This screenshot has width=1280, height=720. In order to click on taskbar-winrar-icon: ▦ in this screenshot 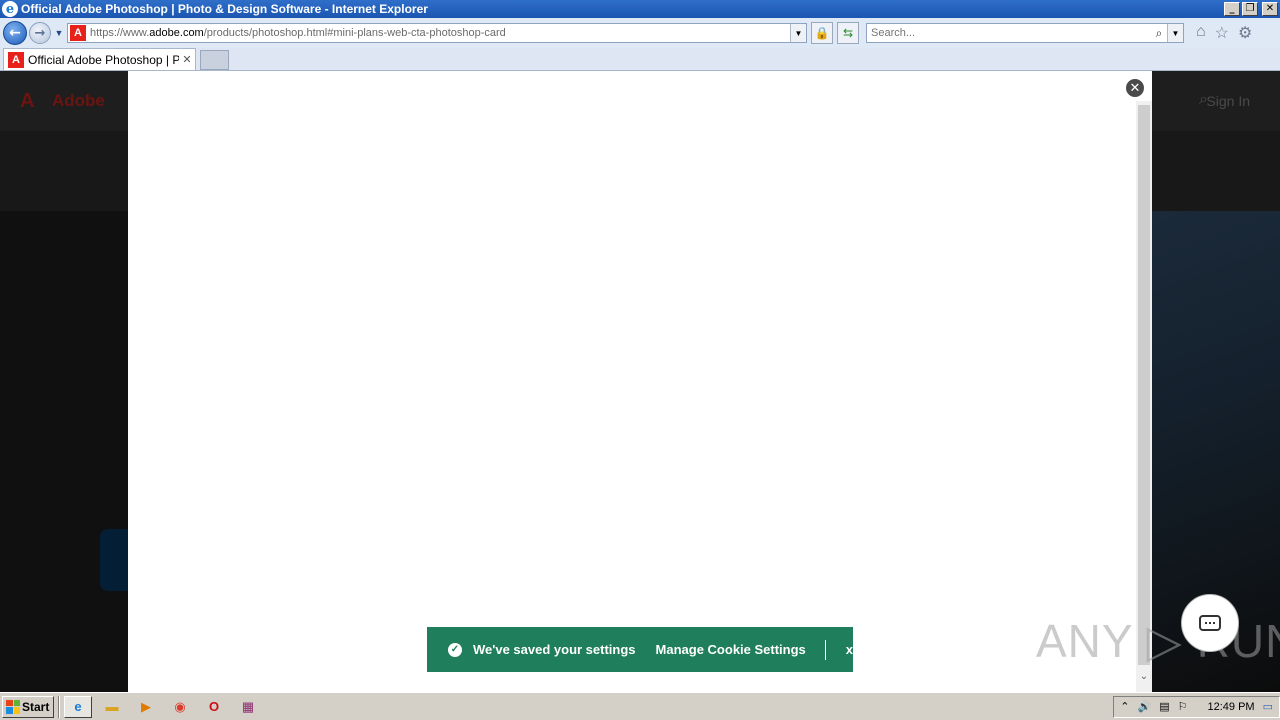, I will do `click(248, 707)`.